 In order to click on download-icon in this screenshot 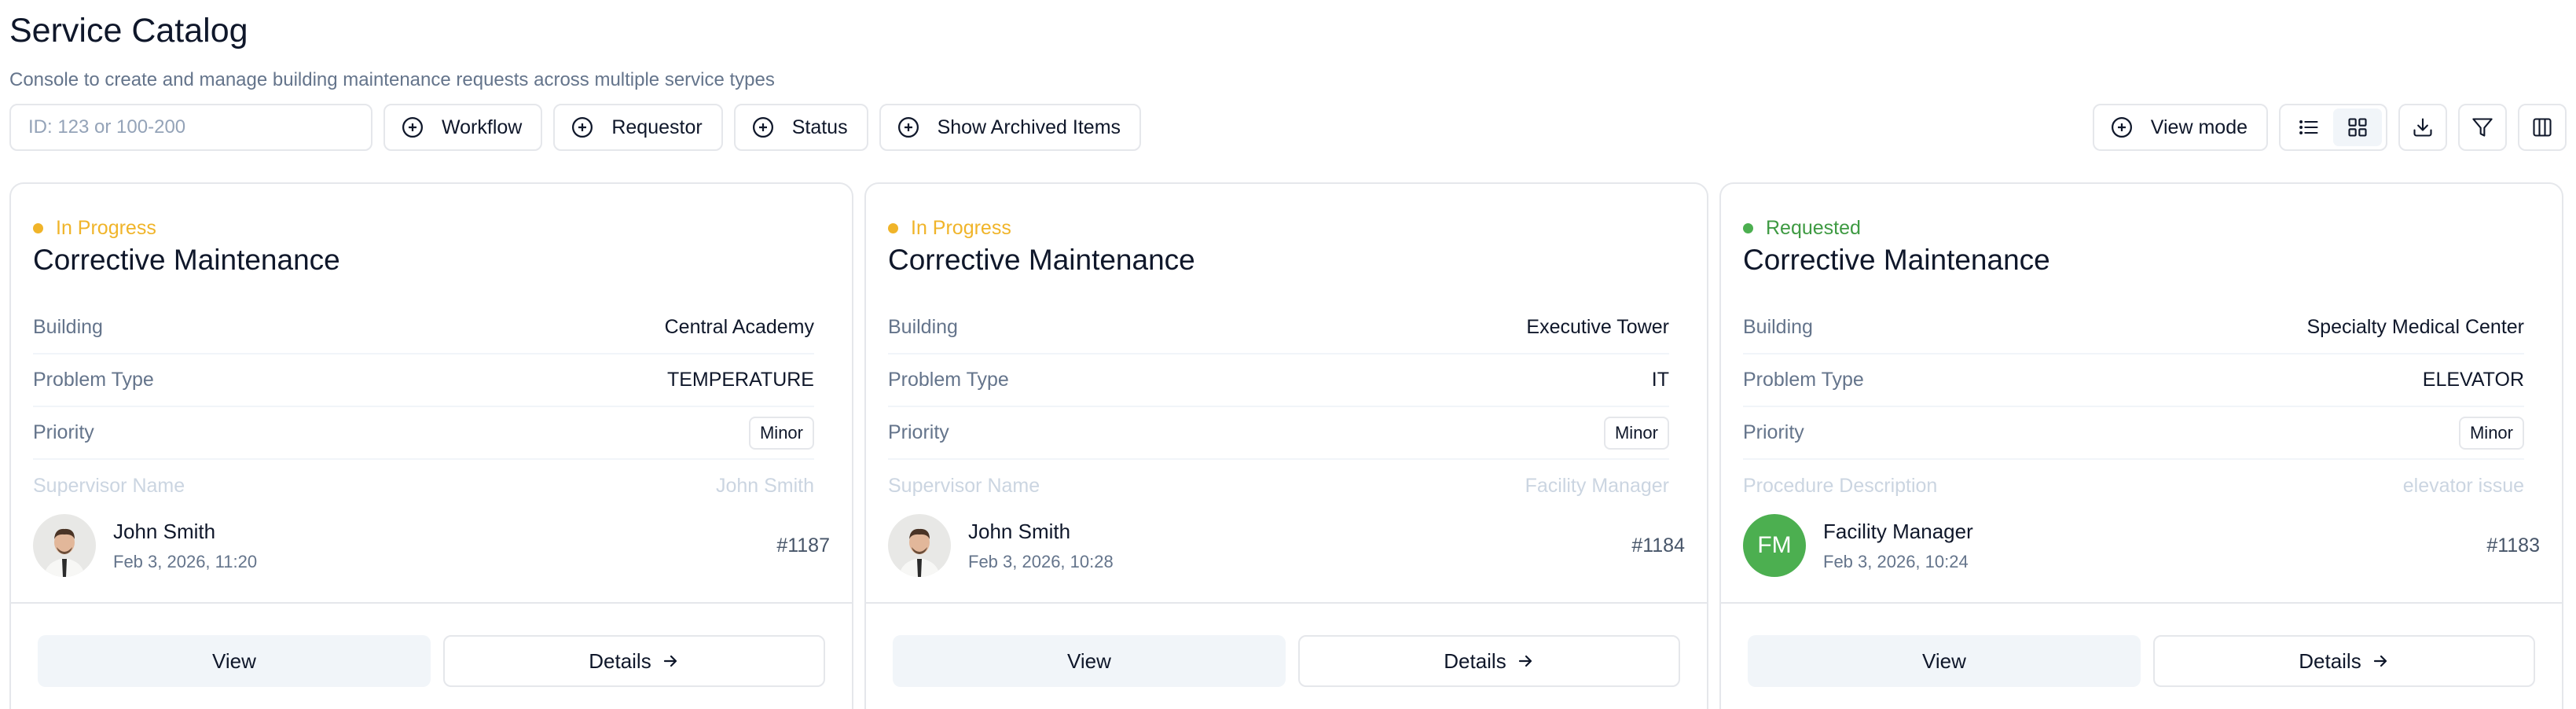, I will do `click(2422, 128)`.